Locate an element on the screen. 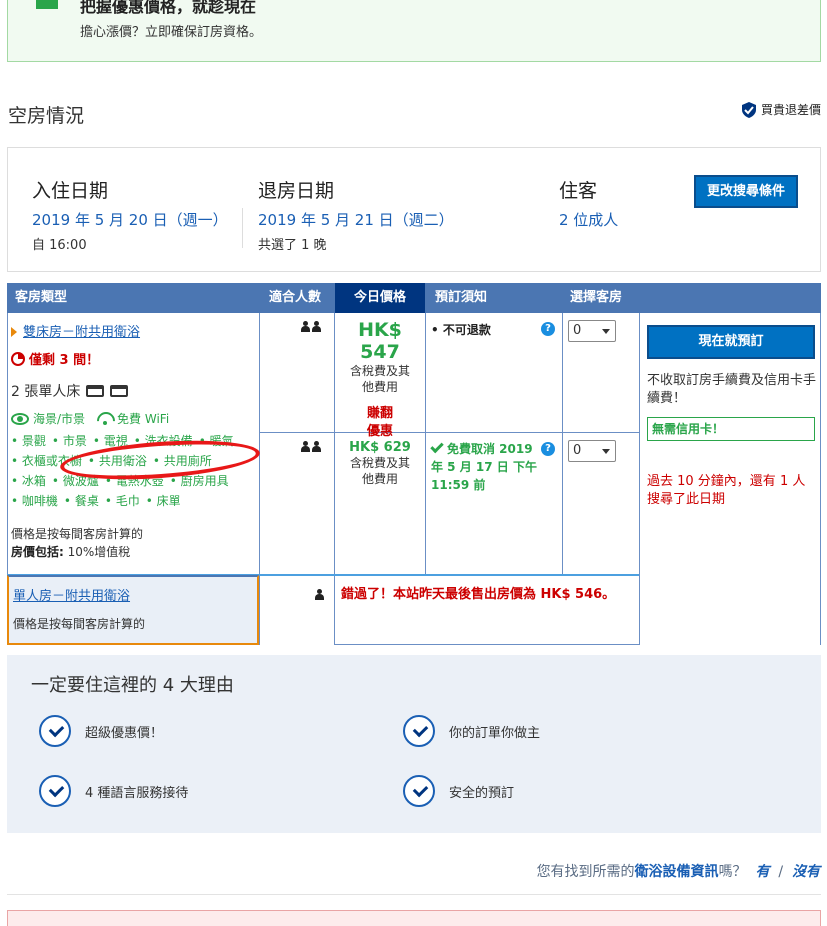  deal-badge: 賺翻優惠 is located at coordinates (379, 422).